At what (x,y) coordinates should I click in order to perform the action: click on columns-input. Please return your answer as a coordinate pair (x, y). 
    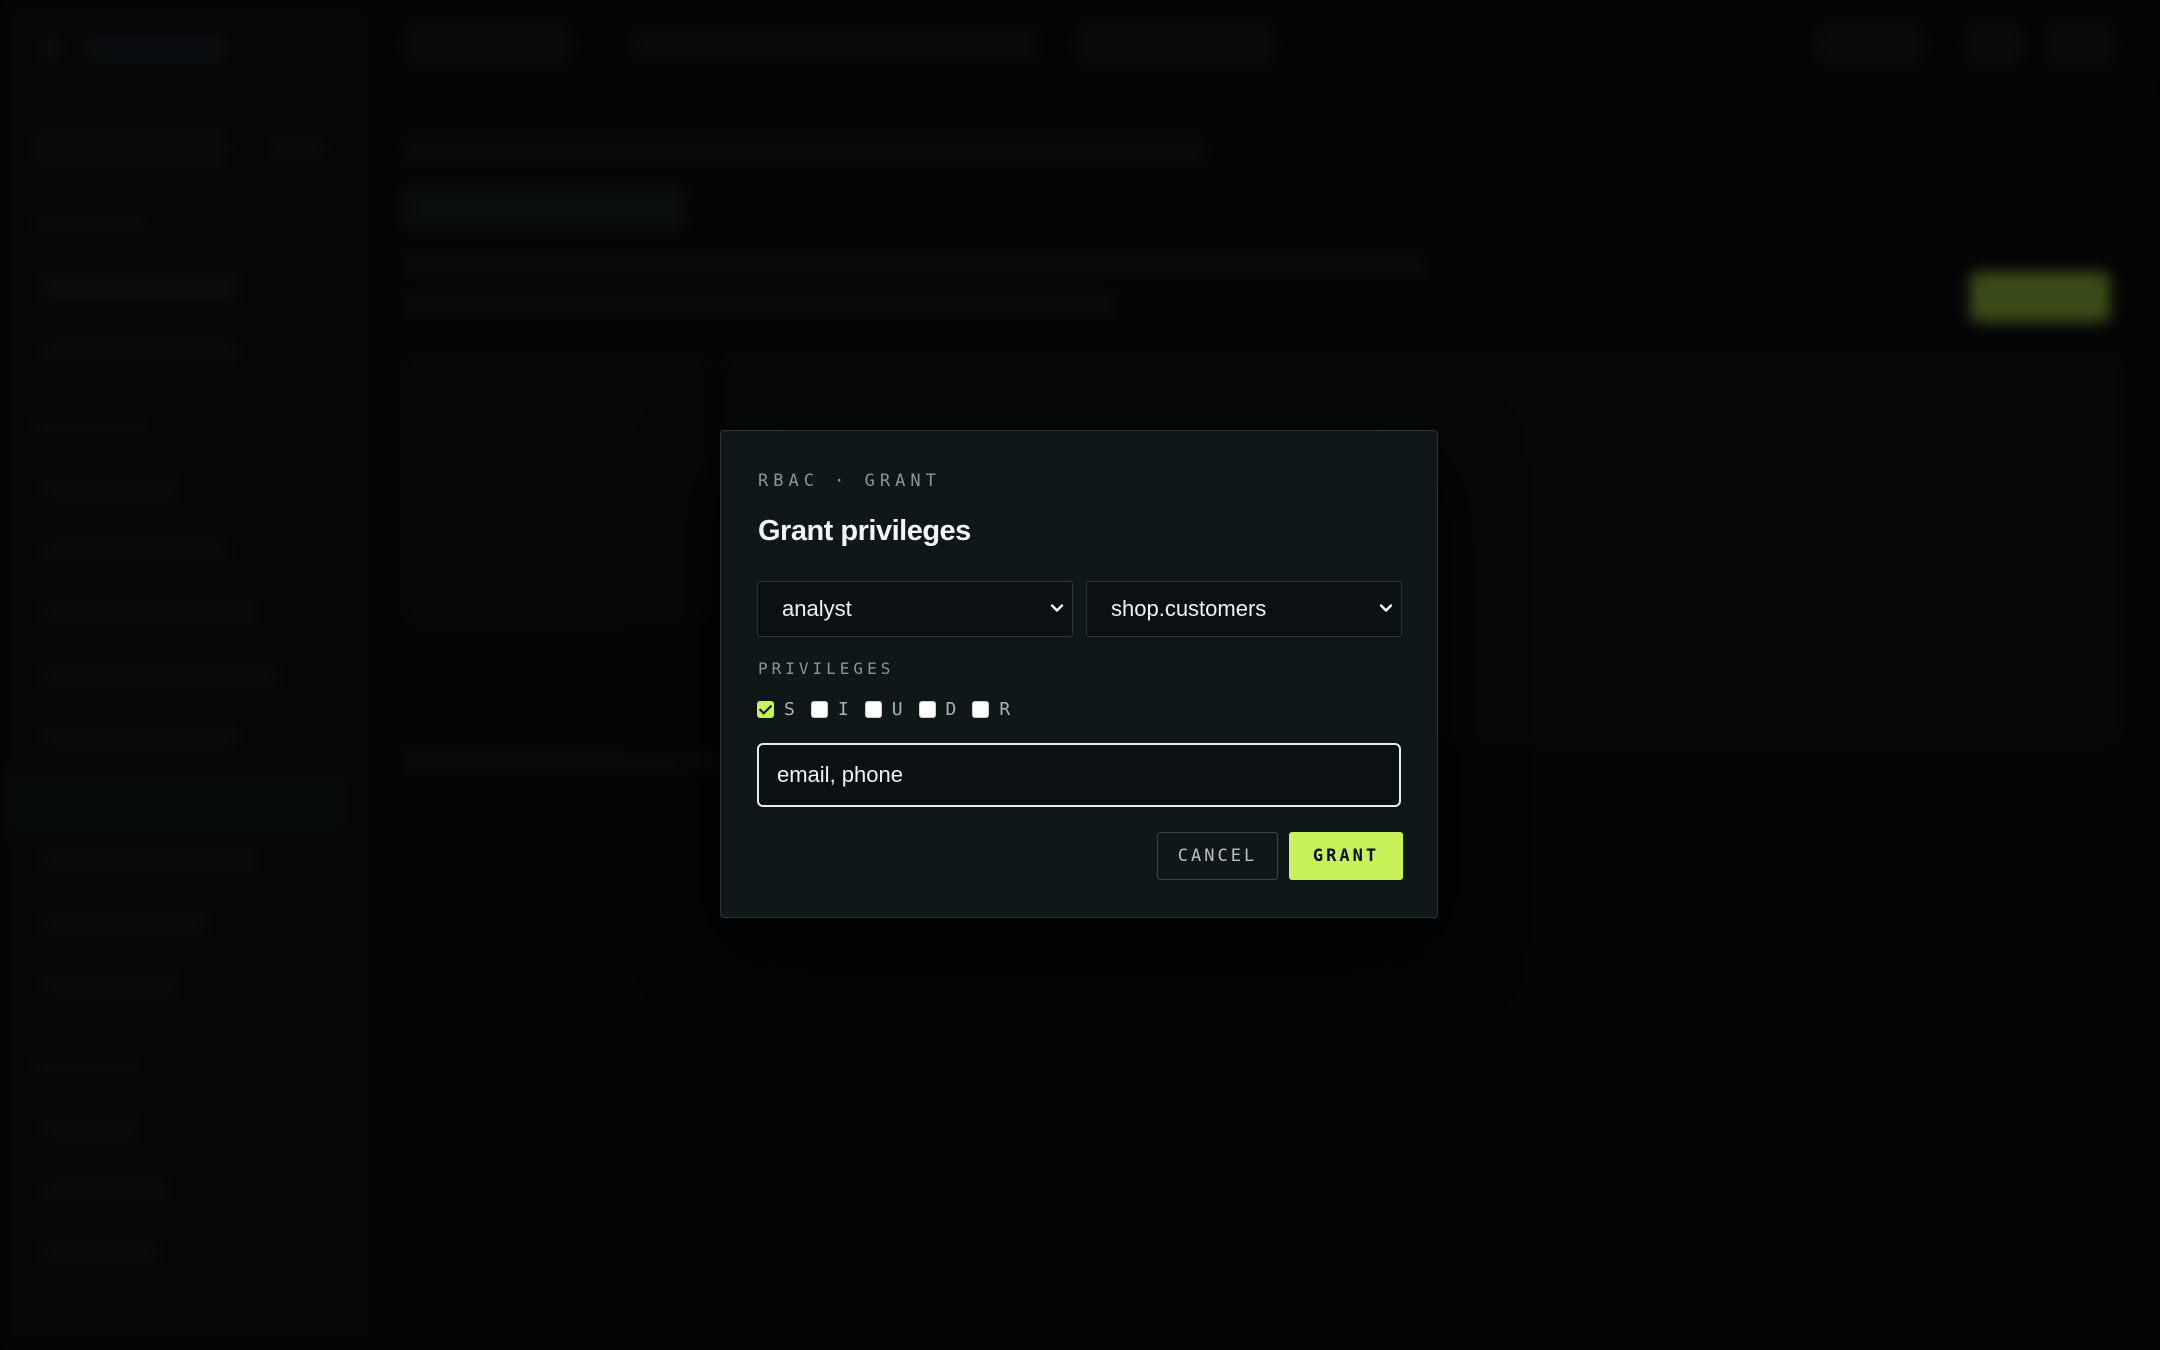
    Looking at the image, I should click on (1079, 775).